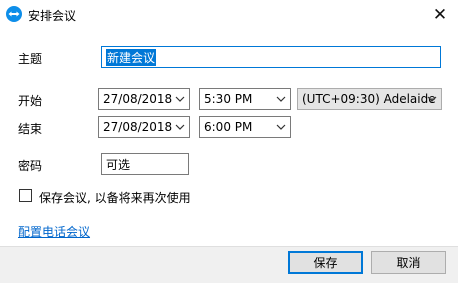  What do you see at coordinates (228, 127) in the screenshot?
I see `end-time-value: 6:00 PM` at bounding box center [228, 127].